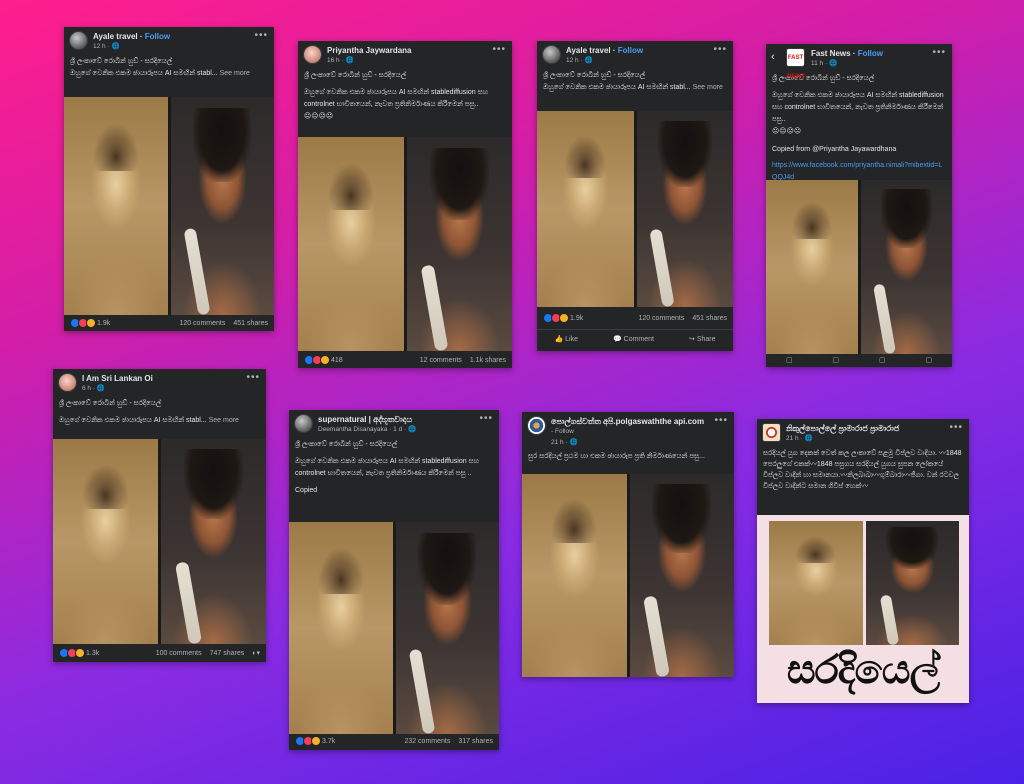 The width and height of the screenshot is (1024, 784). Describe the element at coordinates (369, 50) in the screenshot. I see `profile-name: Priyantha Jaywardana` at that location.